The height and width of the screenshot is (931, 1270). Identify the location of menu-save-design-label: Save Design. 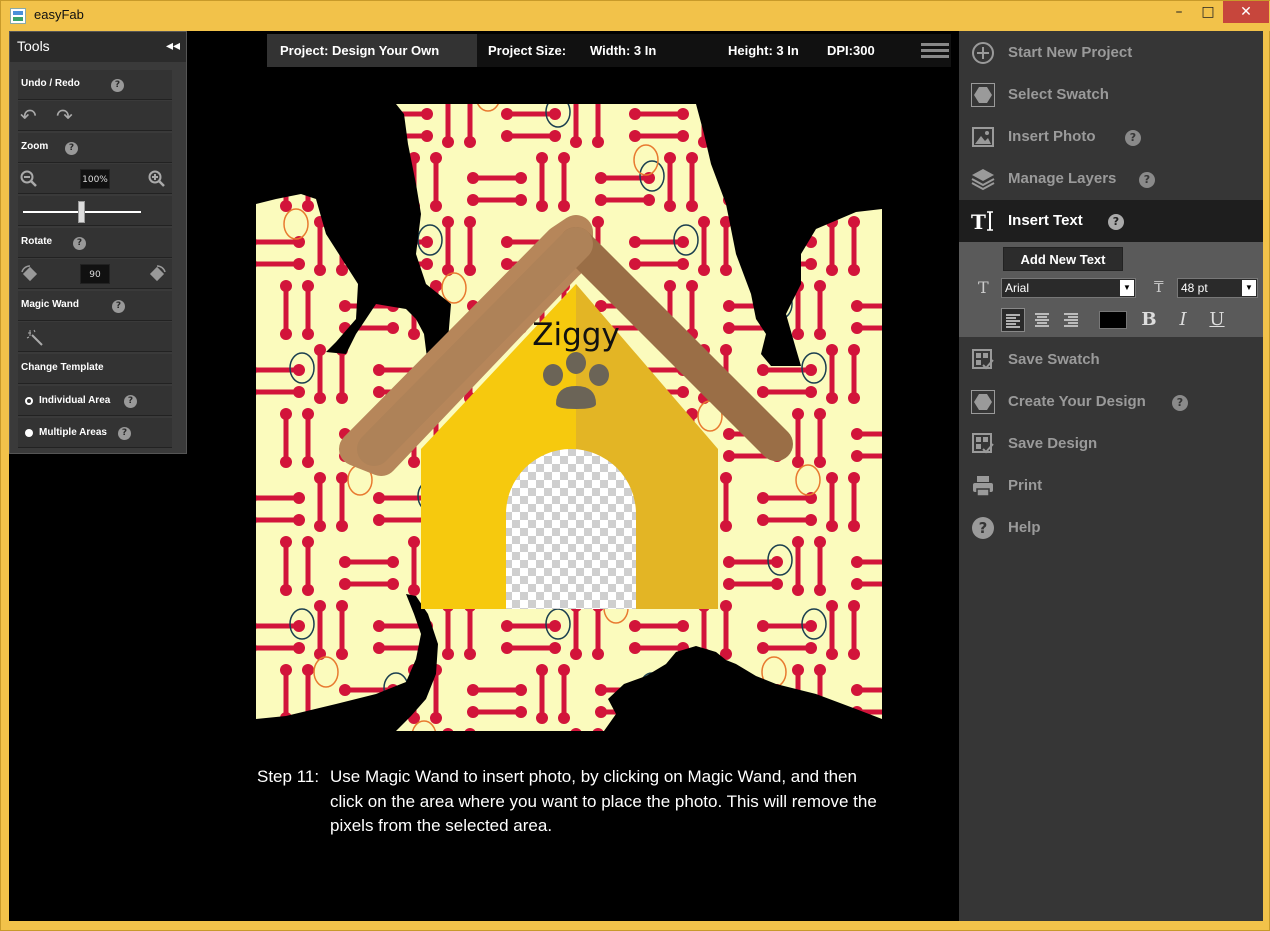
(1053, 443).